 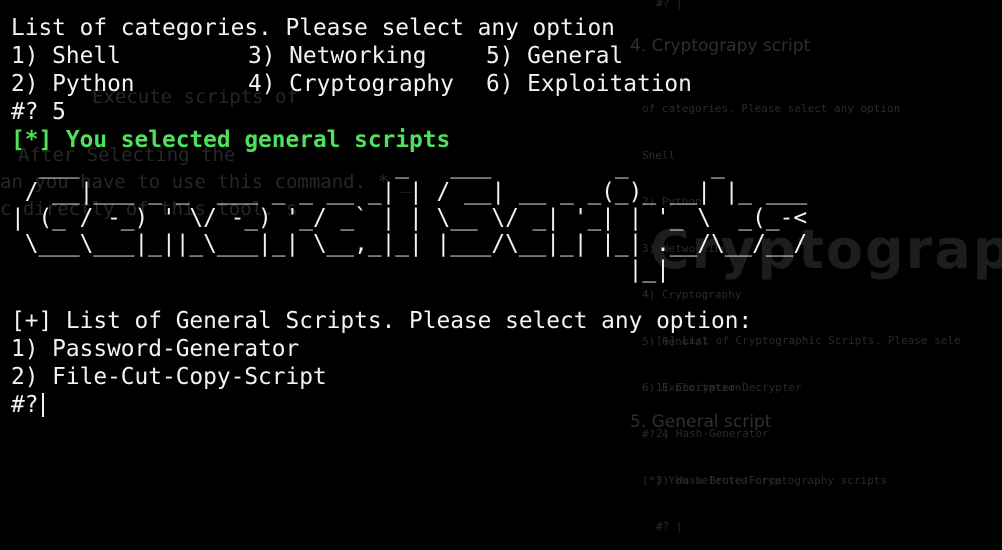 I want to click on ghost-line: 3) Hash-Brute-Force, so click(x=719, y=480).